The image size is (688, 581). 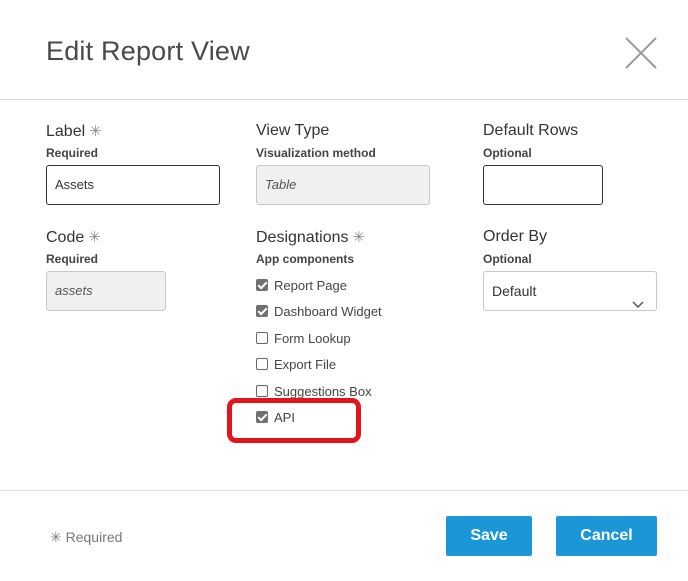 What do you see at coordinates (86, 537) in the screenshot?
I see `required-note: ✳ Required` at bounding box center [86, 537].